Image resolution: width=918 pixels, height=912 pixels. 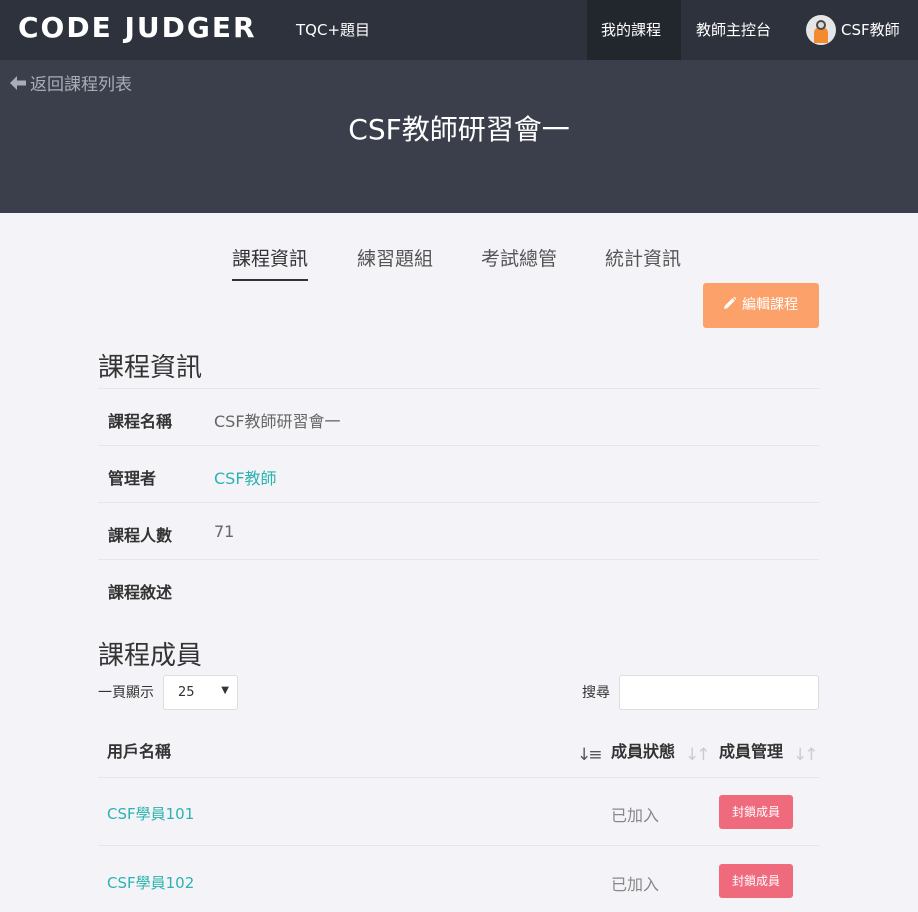 I want to click on back-link-label: 返回課程列表, so click(x=81, y=85).